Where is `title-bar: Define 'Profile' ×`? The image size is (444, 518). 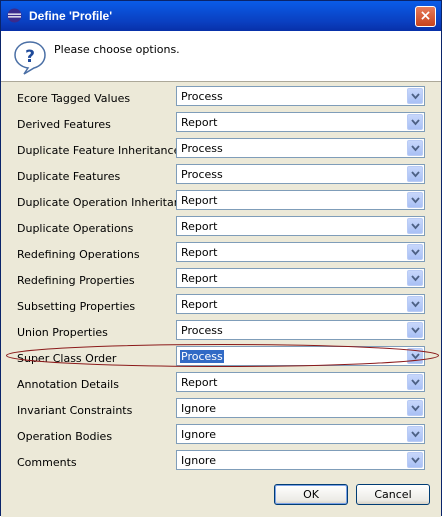
title-bar: Define 'Profile' × is located at coordinates (221, 16).